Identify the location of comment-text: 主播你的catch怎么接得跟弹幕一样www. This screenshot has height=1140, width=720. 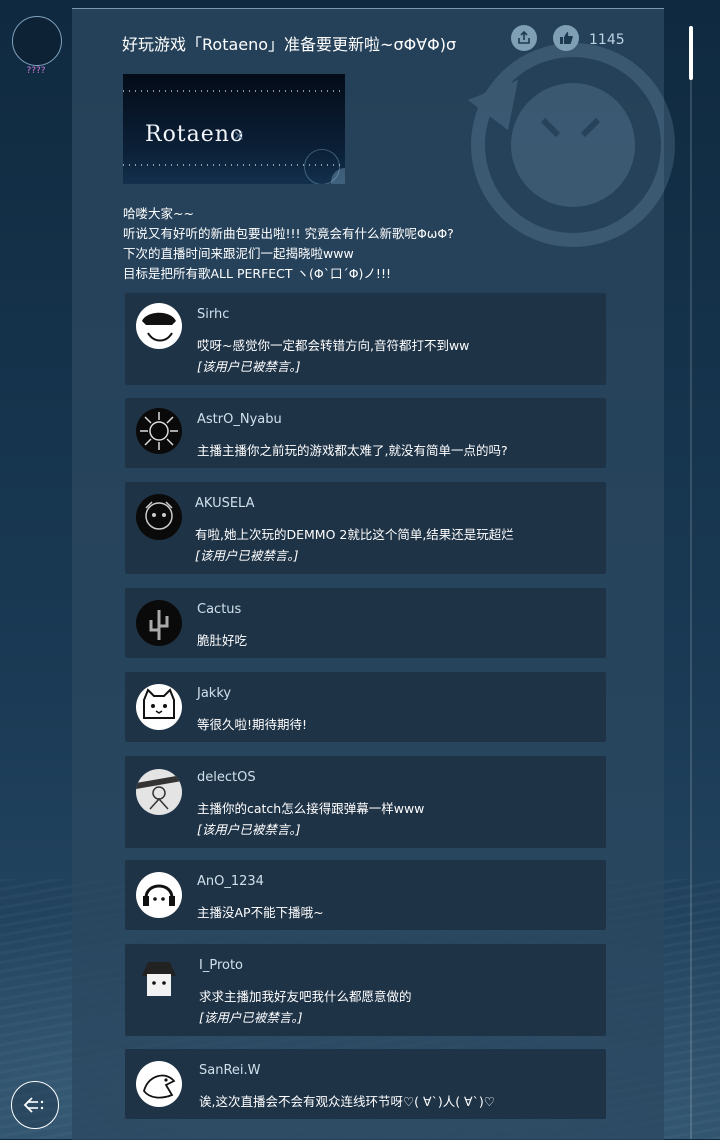
(311, 808).